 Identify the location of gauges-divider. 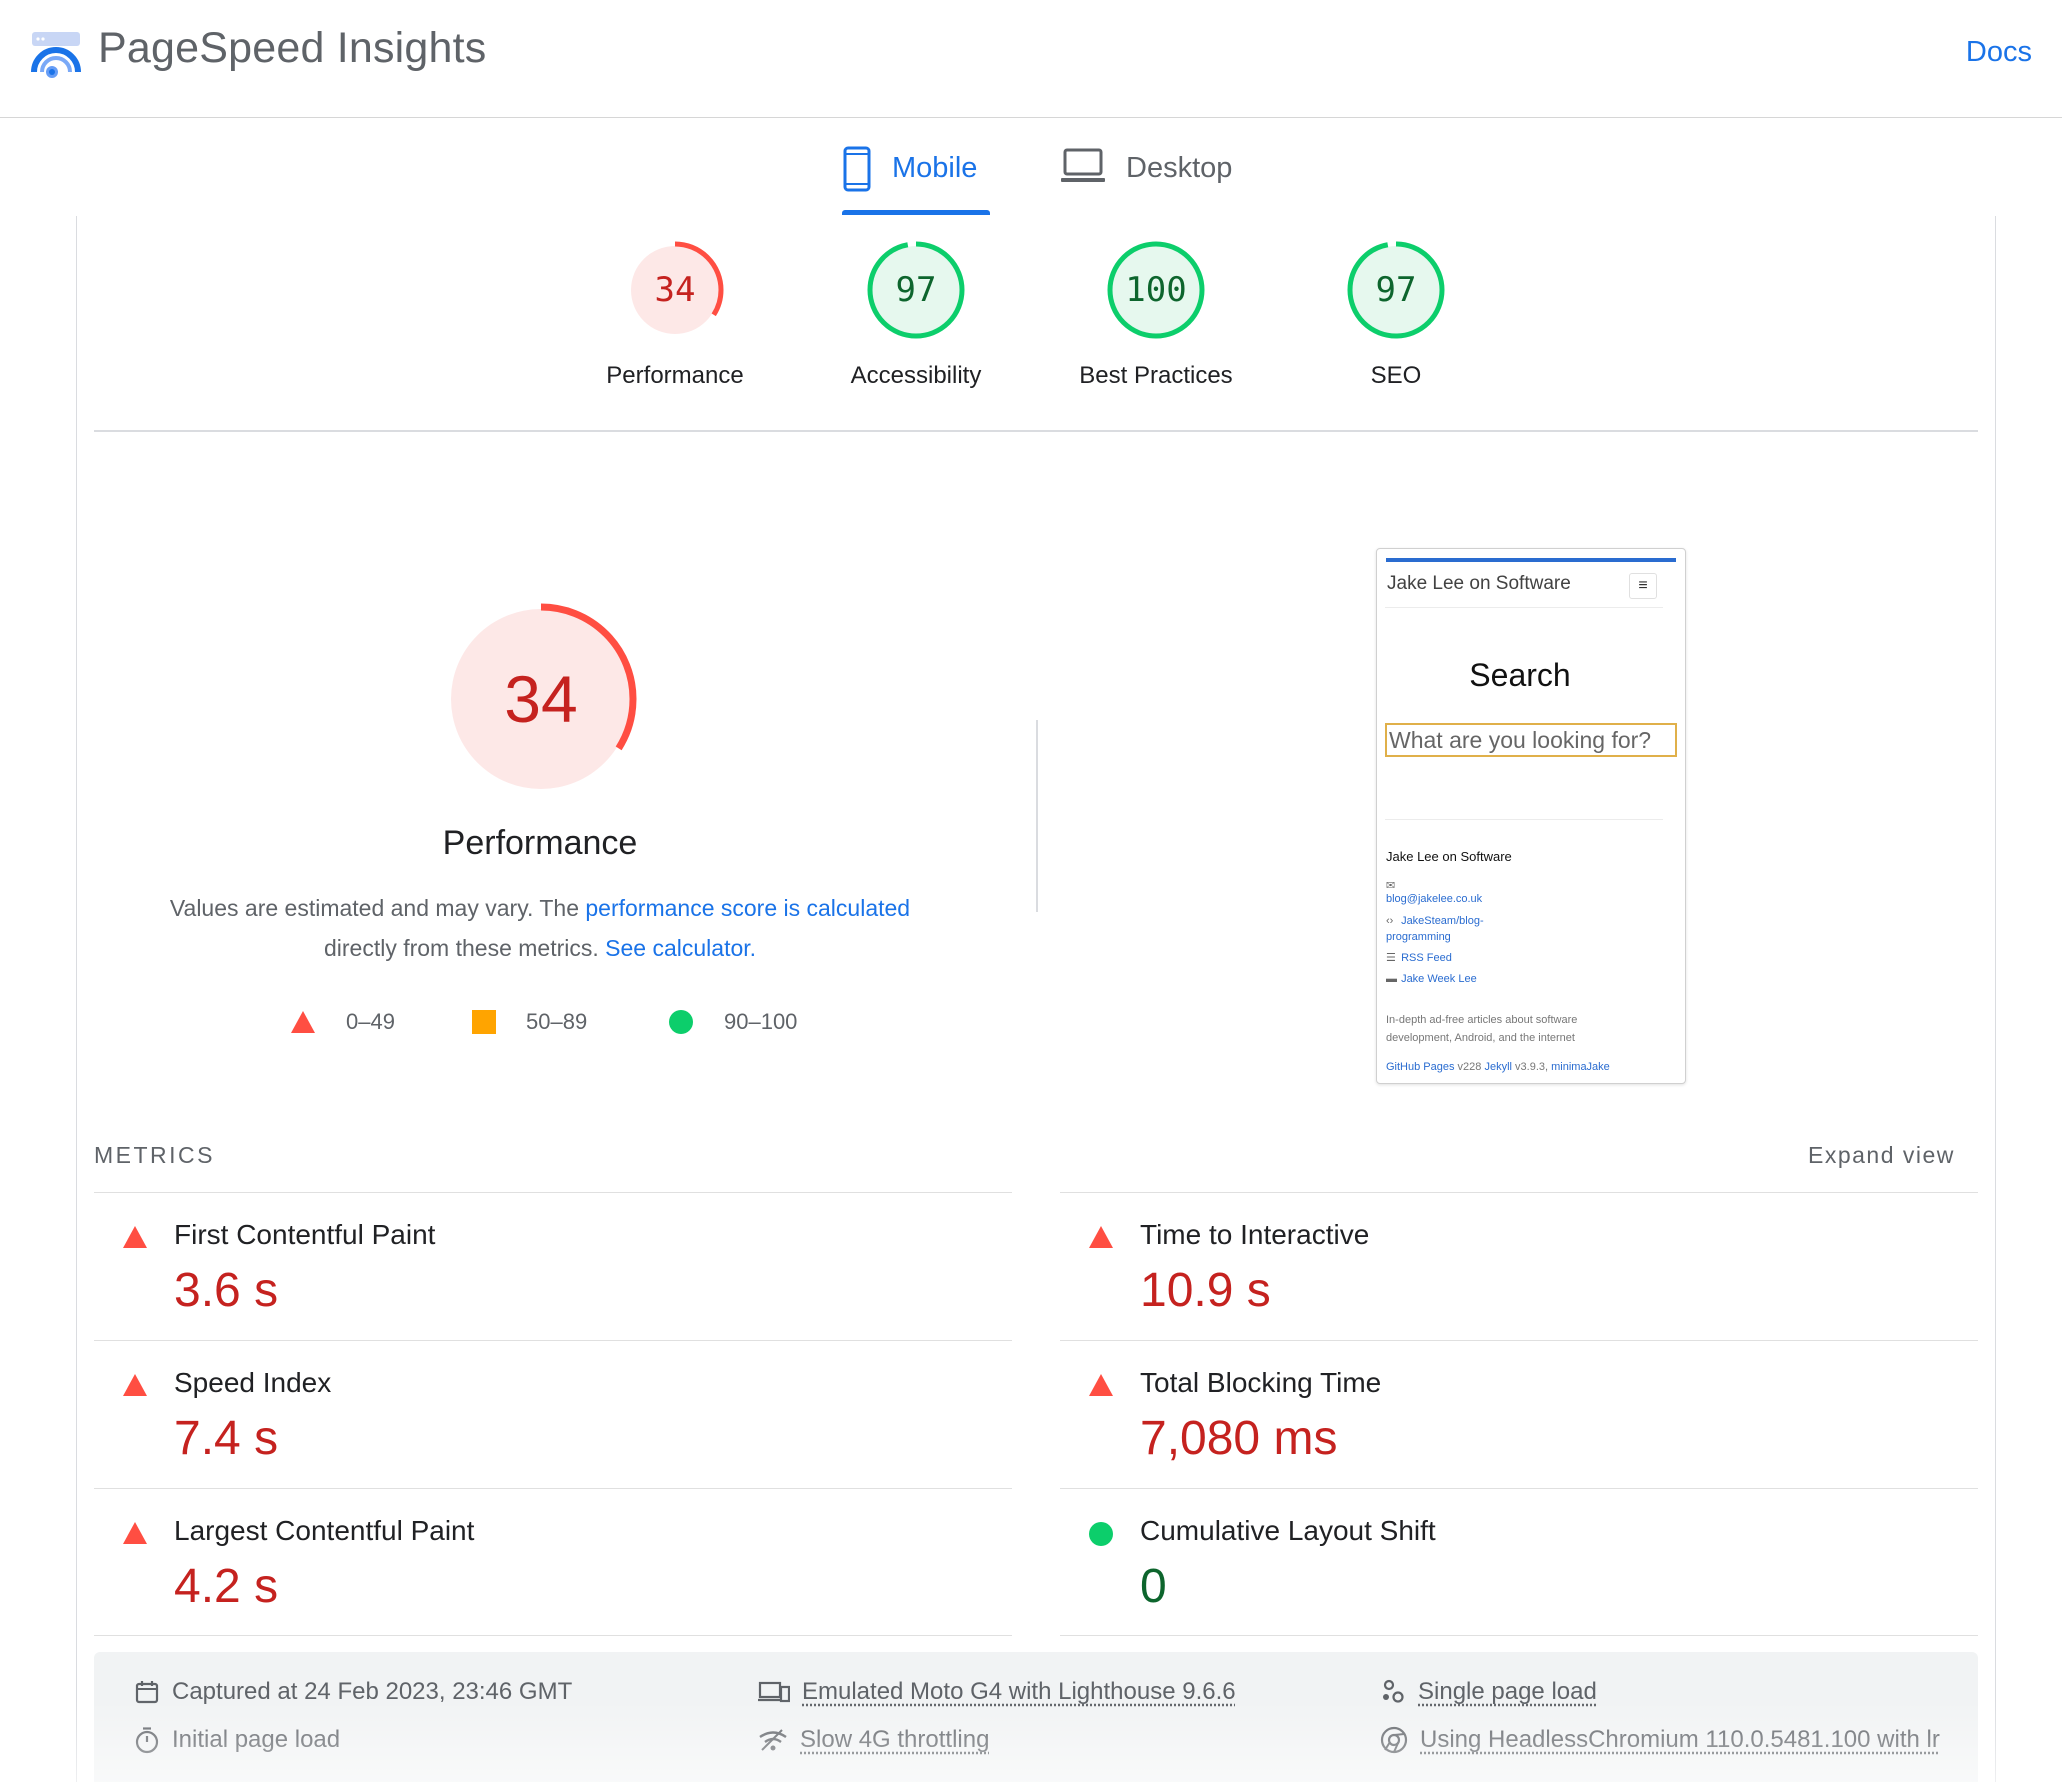
(1036, 431).